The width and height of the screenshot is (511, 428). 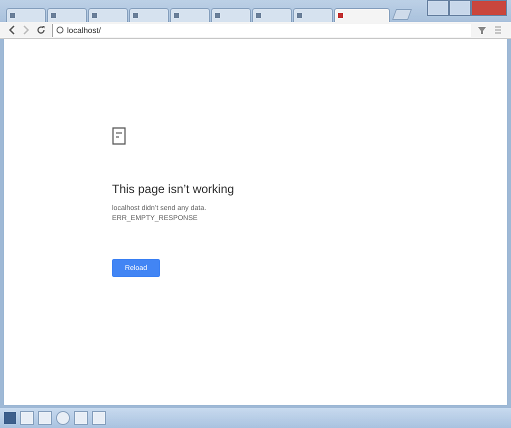 I want to click on back-icon, so click(x=12, y=30).